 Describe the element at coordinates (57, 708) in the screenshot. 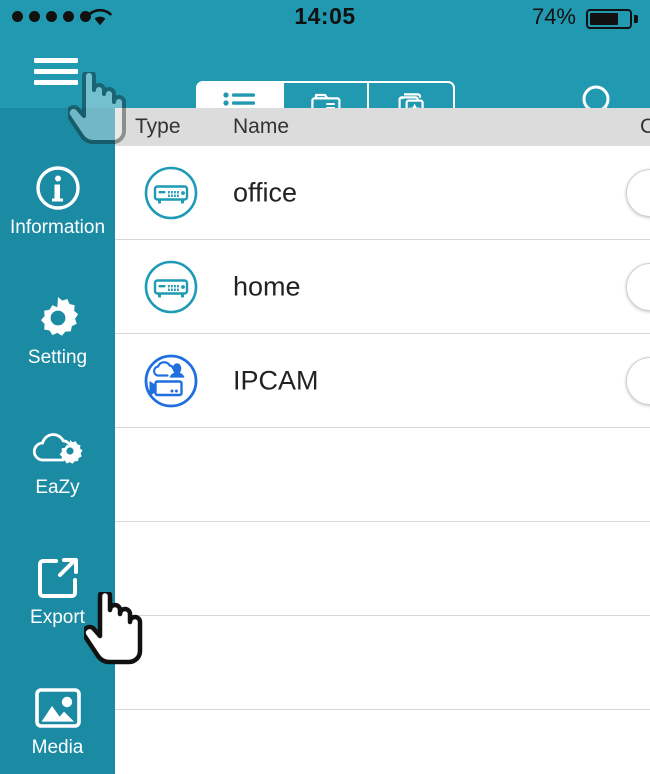

I see `image-icon` at that location.